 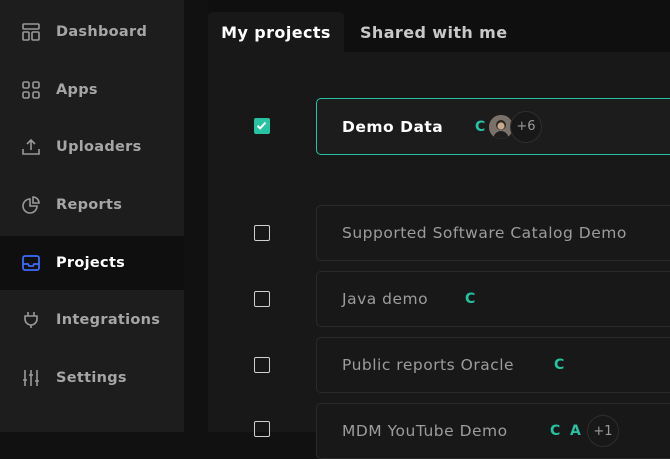 I want to click on sidebar-item-label: Reports, so click(x=89, y=205).